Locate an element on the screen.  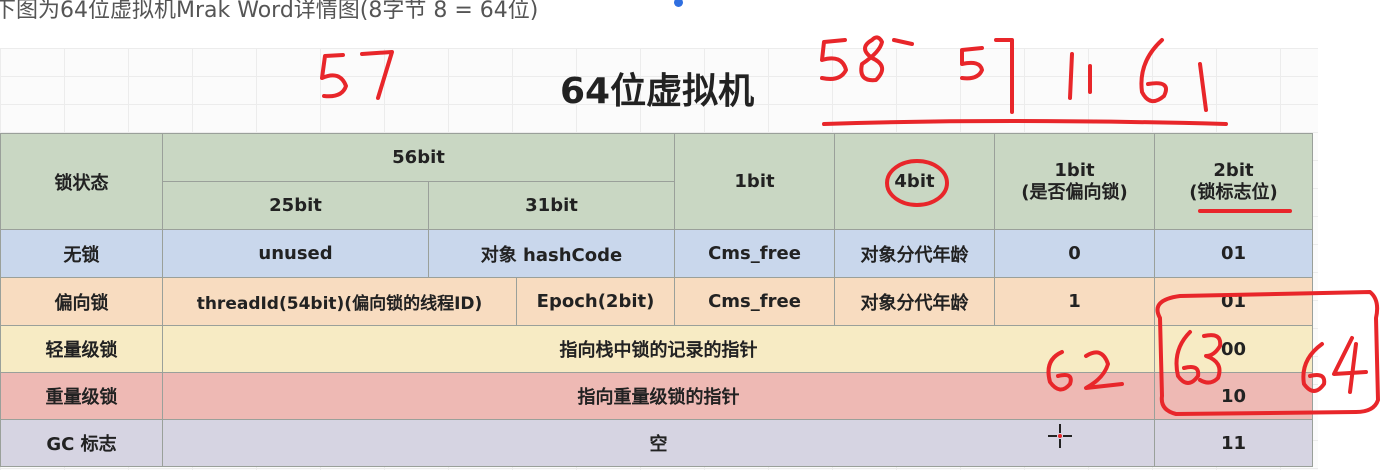
row-state-cell: 重量级锁 is located at coordinates (81, 396).